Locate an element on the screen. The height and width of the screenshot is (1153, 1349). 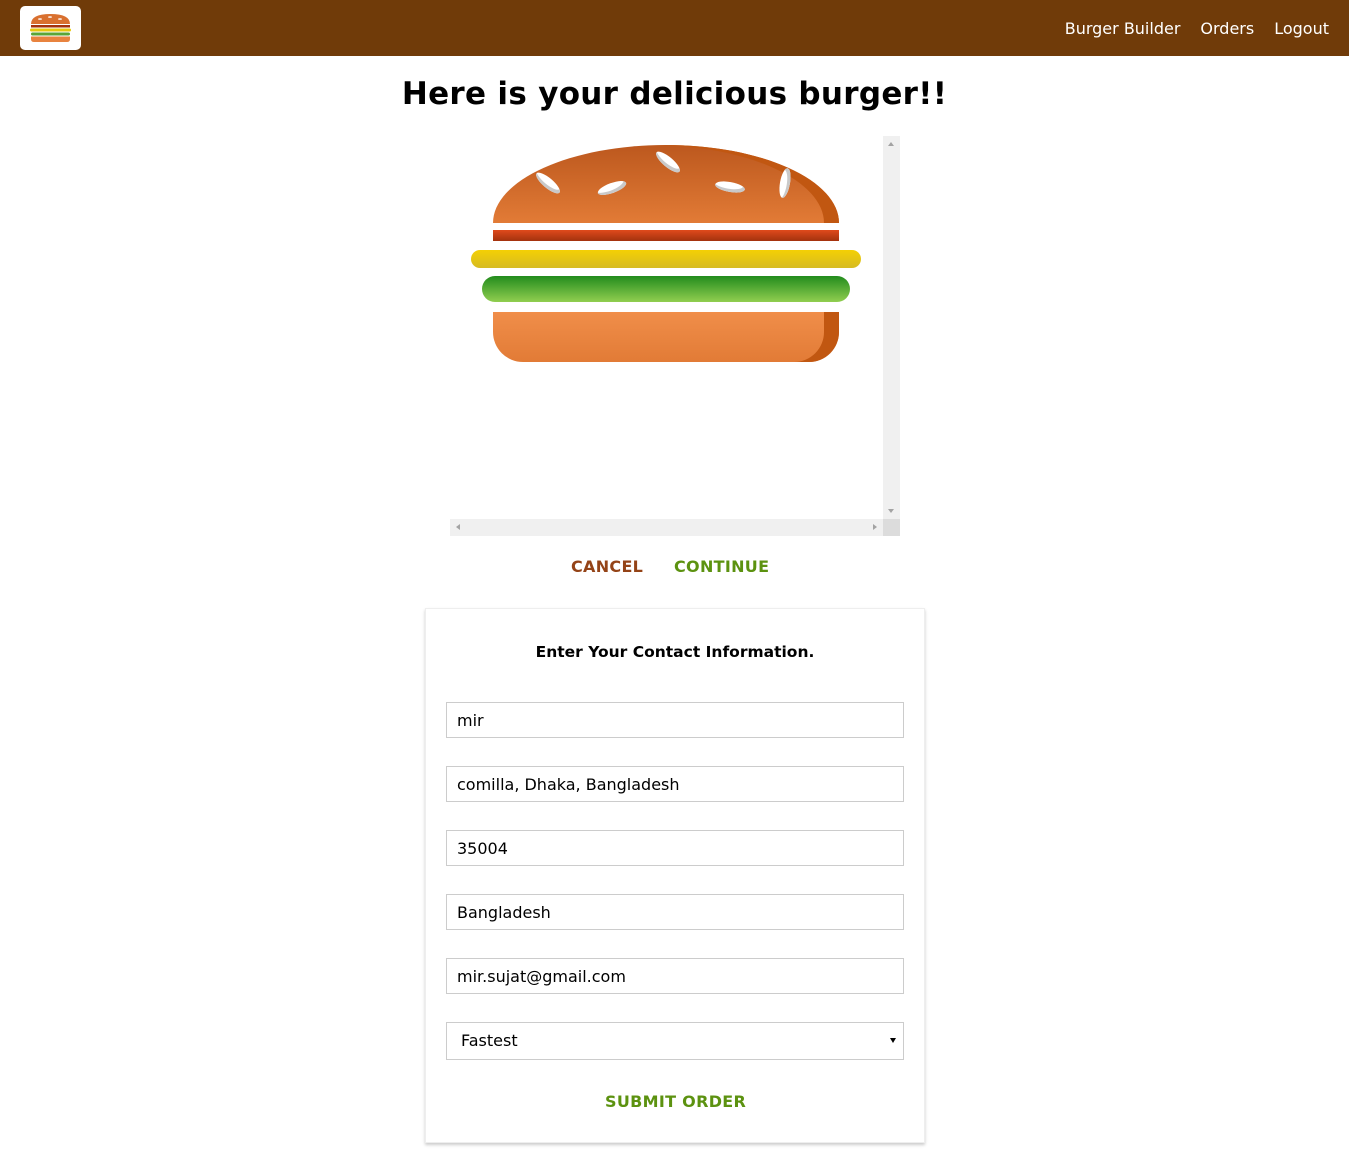
email-input is located at coordinates (675, 976).